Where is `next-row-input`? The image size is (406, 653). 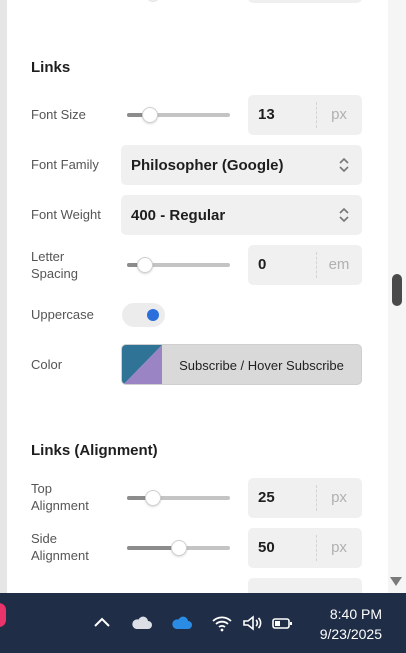
next-row-input is located at coordinates (305, 585).